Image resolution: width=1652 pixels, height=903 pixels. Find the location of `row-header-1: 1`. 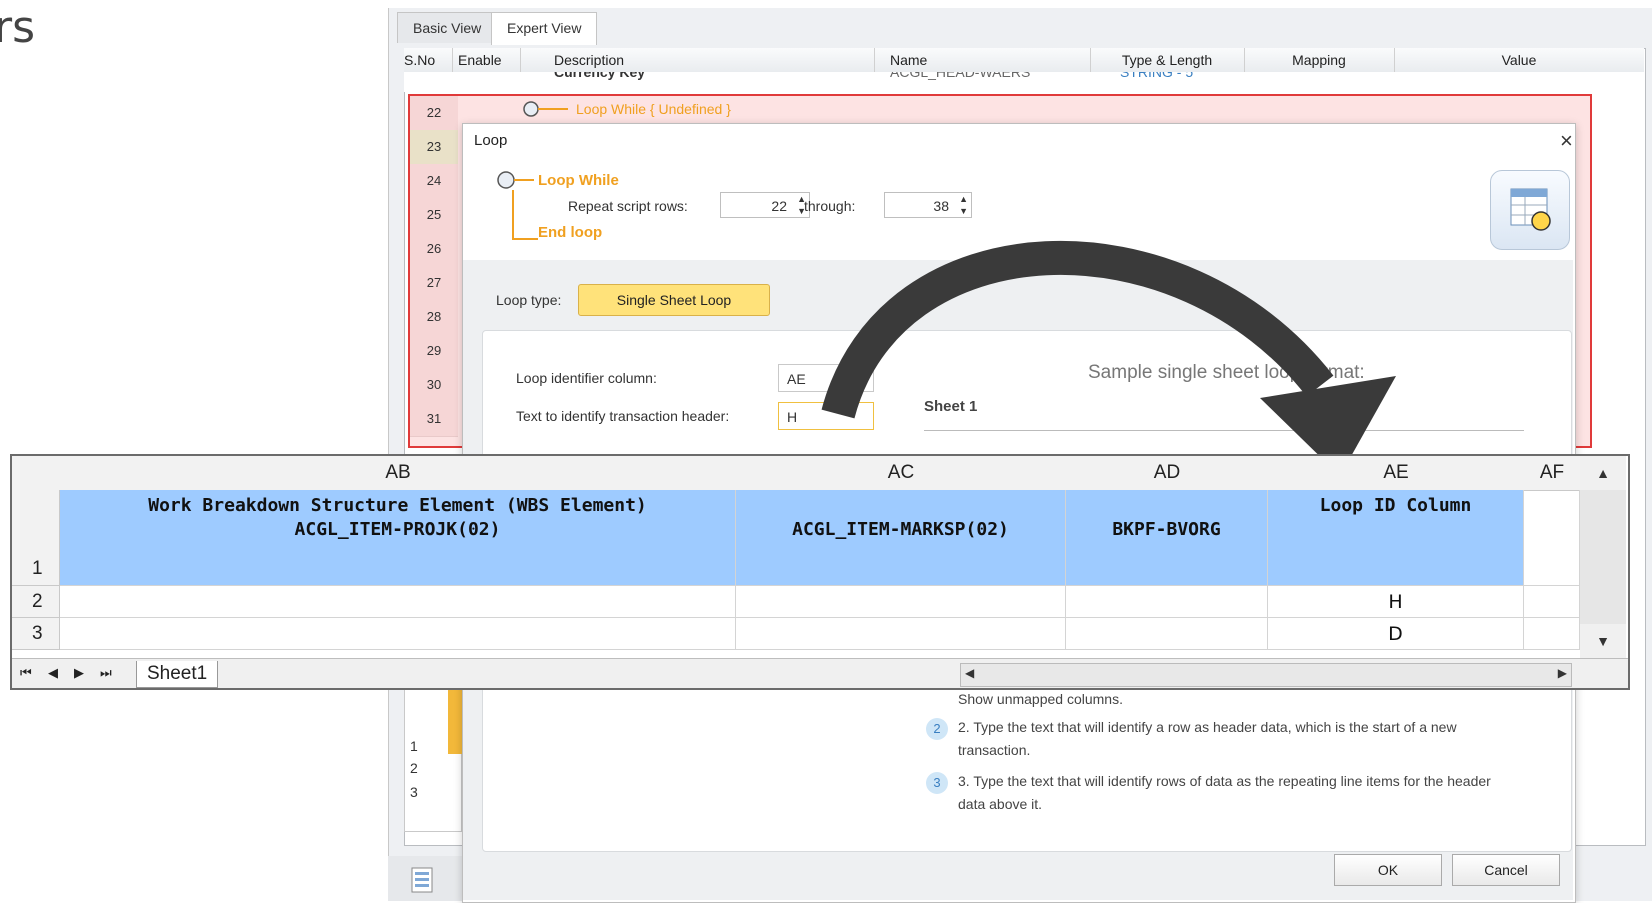

row-header-1: 1 is located at coordinates (36, 538).